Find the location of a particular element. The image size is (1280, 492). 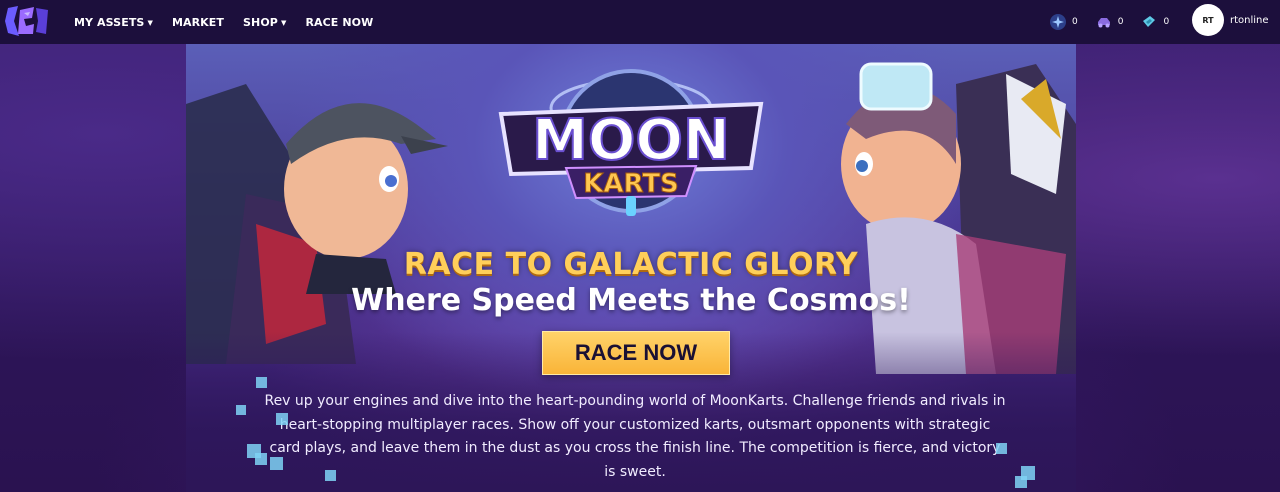

moonkarts-logo: MOON KARTS is located at coordinates (631, 142).